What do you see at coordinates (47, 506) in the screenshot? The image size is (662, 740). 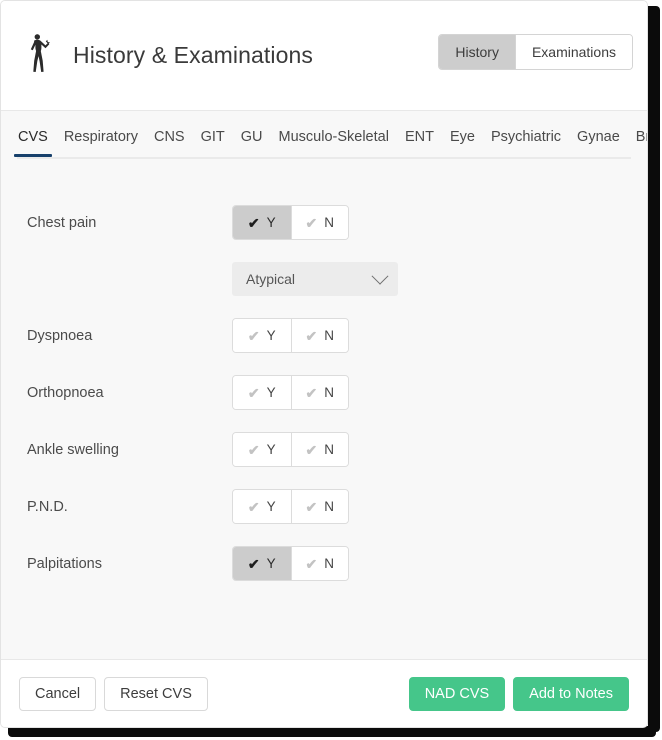 I see `symptom-label: P.N.D.` at bounding box center [47, 506].